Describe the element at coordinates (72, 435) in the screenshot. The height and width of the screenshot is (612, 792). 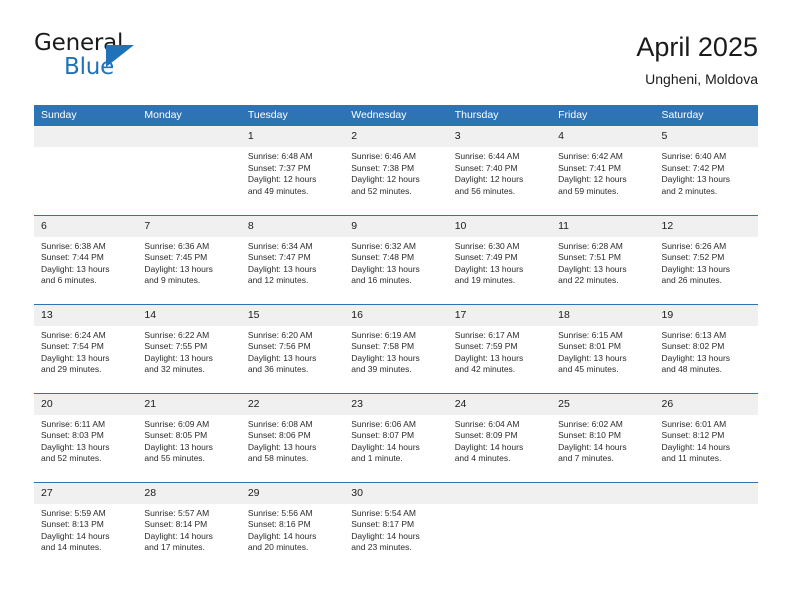
I see `sunset-time: Sunset: 8:03 PM` at that location.